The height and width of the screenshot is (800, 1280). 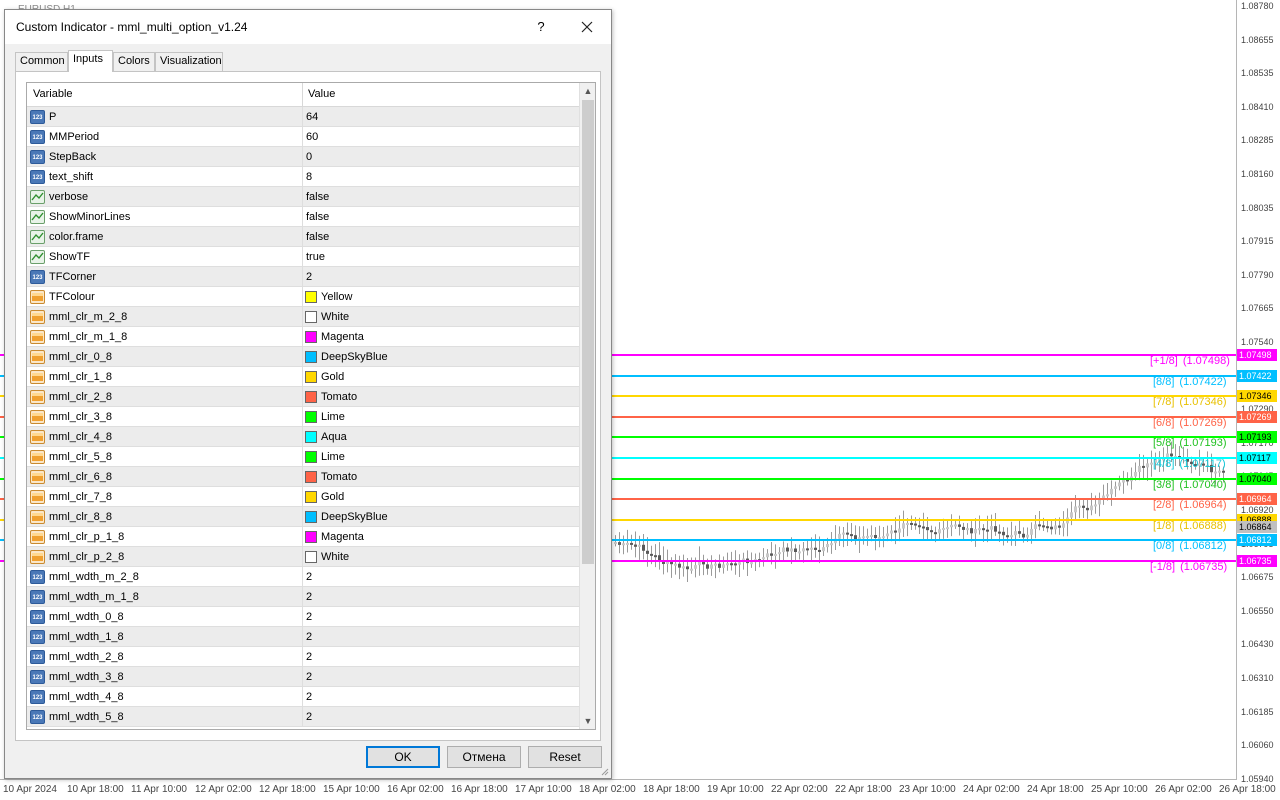 What do you see at coordinates (565, 757) in the screenshot?
I see `reset-button: Reset` at bounding box center [565, 757].